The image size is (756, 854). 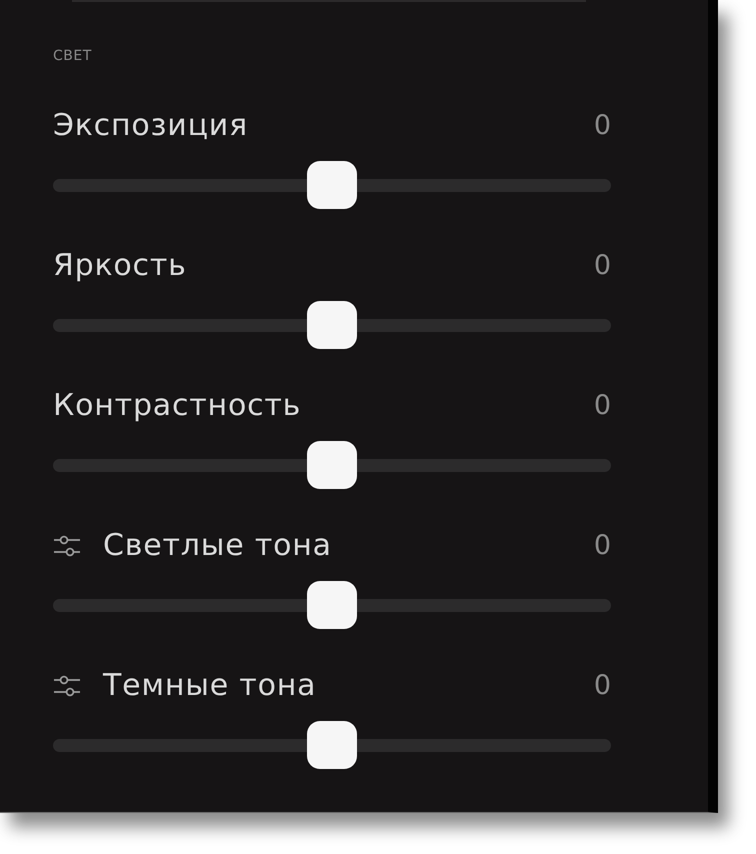 I want to click on slider-label: Яркость, so click(x=120, y=266).